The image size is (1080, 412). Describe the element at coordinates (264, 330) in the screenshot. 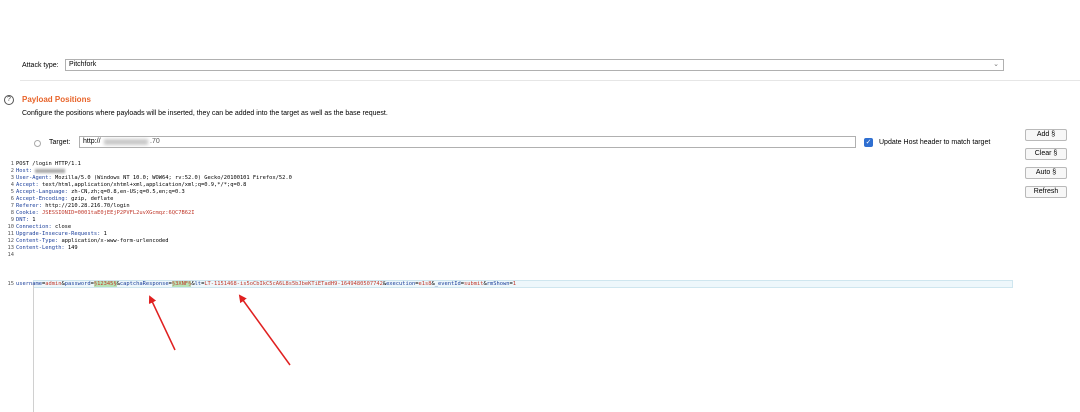

I see `arrow-to-captcha` at that location.